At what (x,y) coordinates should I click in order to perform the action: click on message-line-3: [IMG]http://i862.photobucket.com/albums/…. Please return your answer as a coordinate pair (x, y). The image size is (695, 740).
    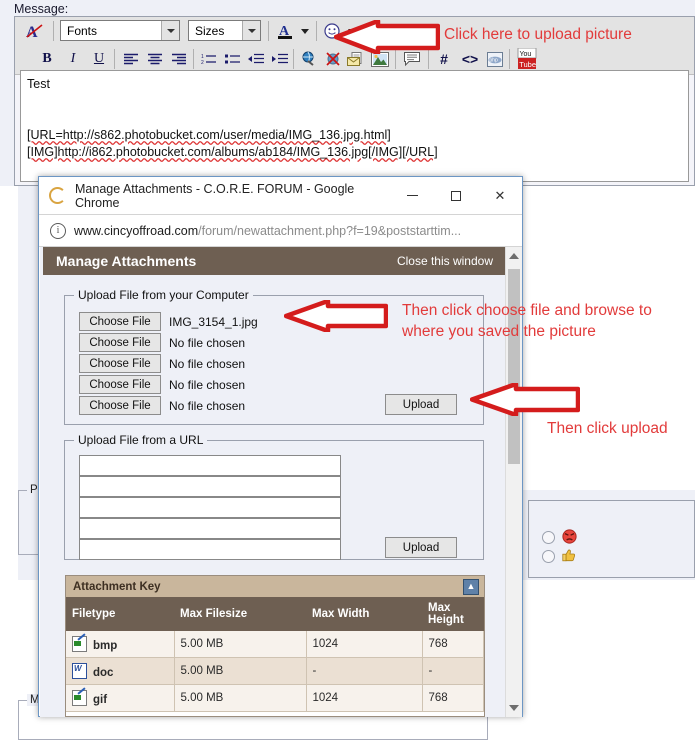
    Looking at the image, I should click on (232, 152).